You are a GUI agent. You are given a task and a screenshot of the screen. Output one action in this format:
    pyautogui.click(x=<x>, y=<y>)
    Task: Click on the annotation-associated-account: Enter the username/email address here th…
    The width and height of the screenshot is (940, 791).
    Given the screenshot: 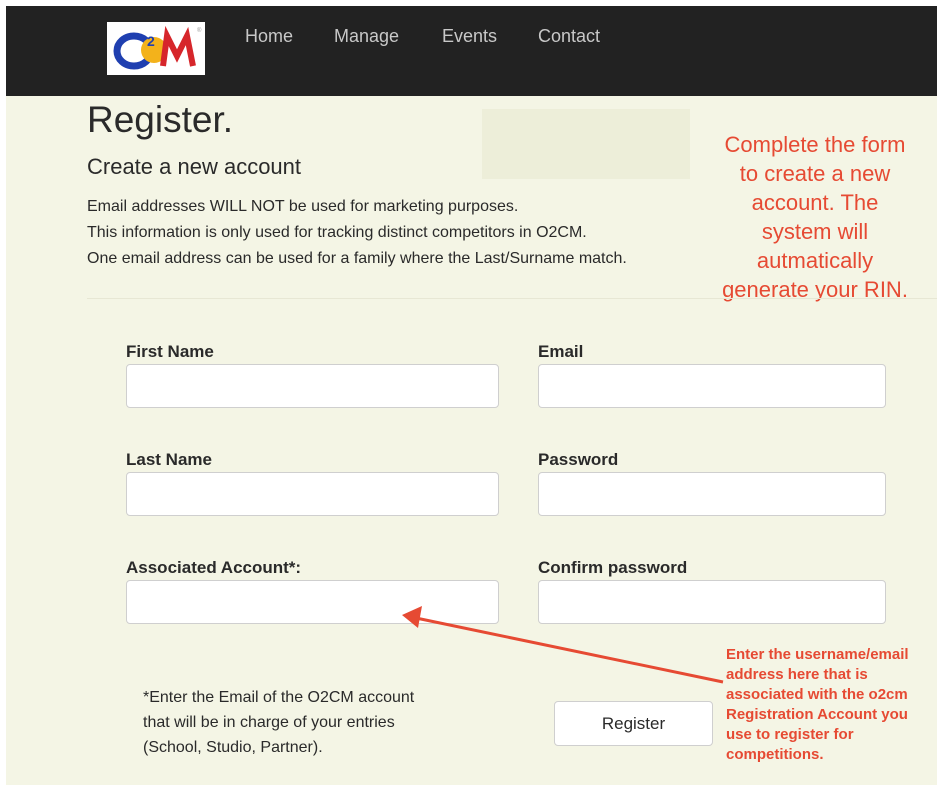 What is the action you would take?
    pyautogui.click(x=831, y=705)
    